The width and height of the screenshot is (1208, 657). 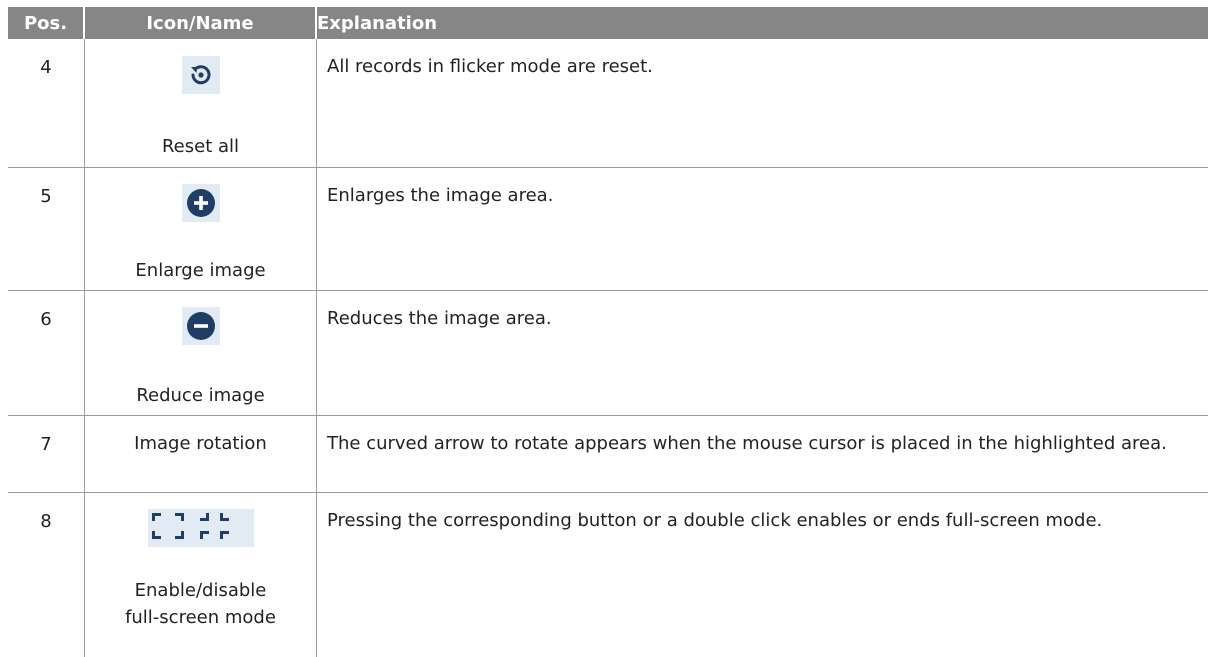 What do you see at coordinates (490, 66) in the screenshot?
I see `row-explanation: All records in flicker mode are reset.` at bounding box center [490, 66].